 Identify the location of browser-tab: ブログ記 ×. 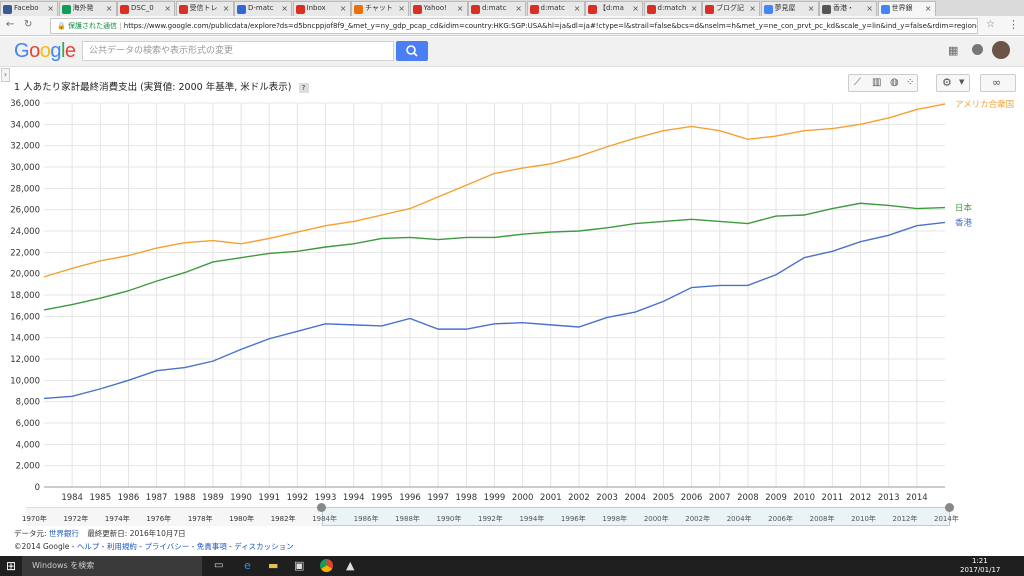
(731, 8).